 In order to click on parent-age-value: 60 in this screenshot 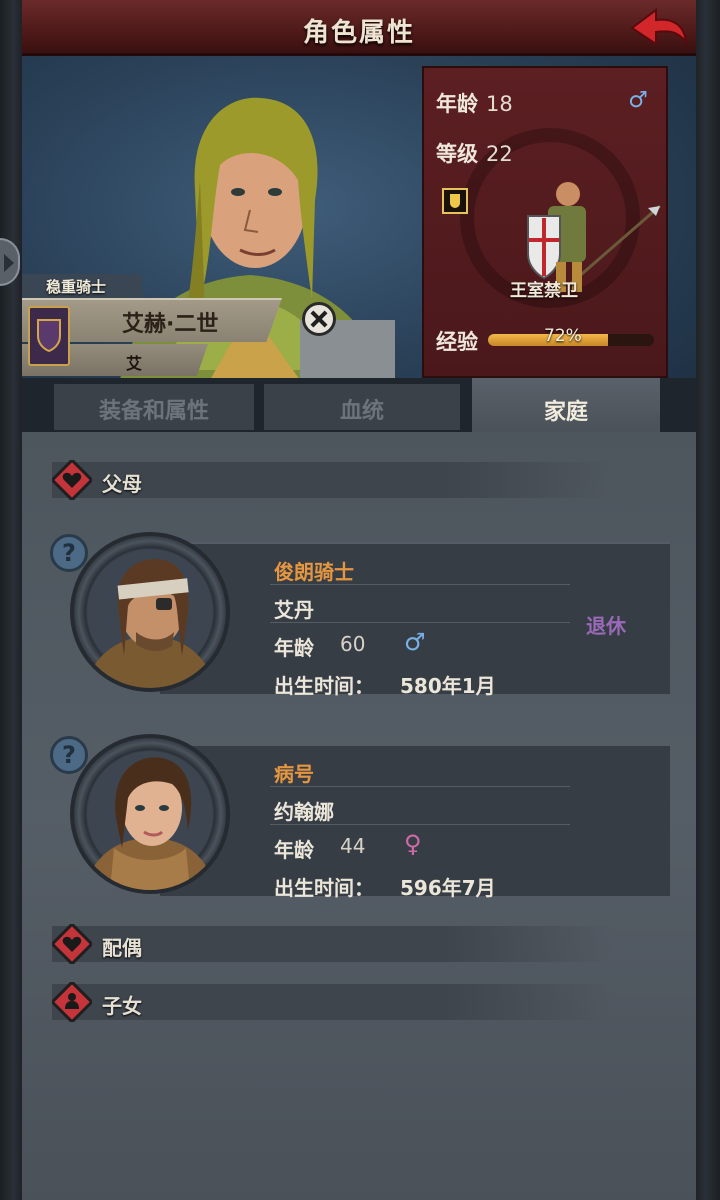, I will do `click(353, 644)`.